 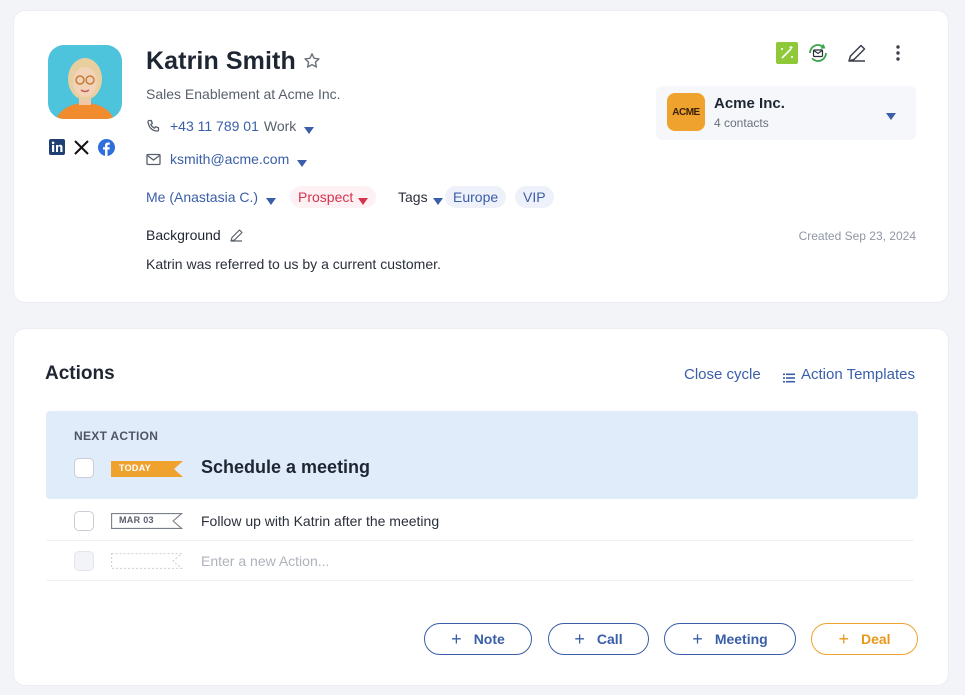 What do you see at coordinates (857, 53) in the screenshot?
I see `edit-icon` at bounding box center [857, 53].